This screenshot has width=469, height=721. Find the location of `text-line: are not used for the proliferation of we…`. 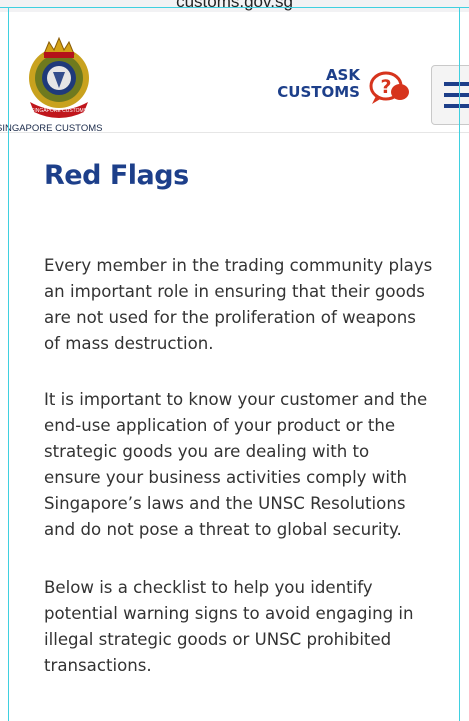

text-line: are not used for the proliferation of we… is located at coordinates (230, 317).